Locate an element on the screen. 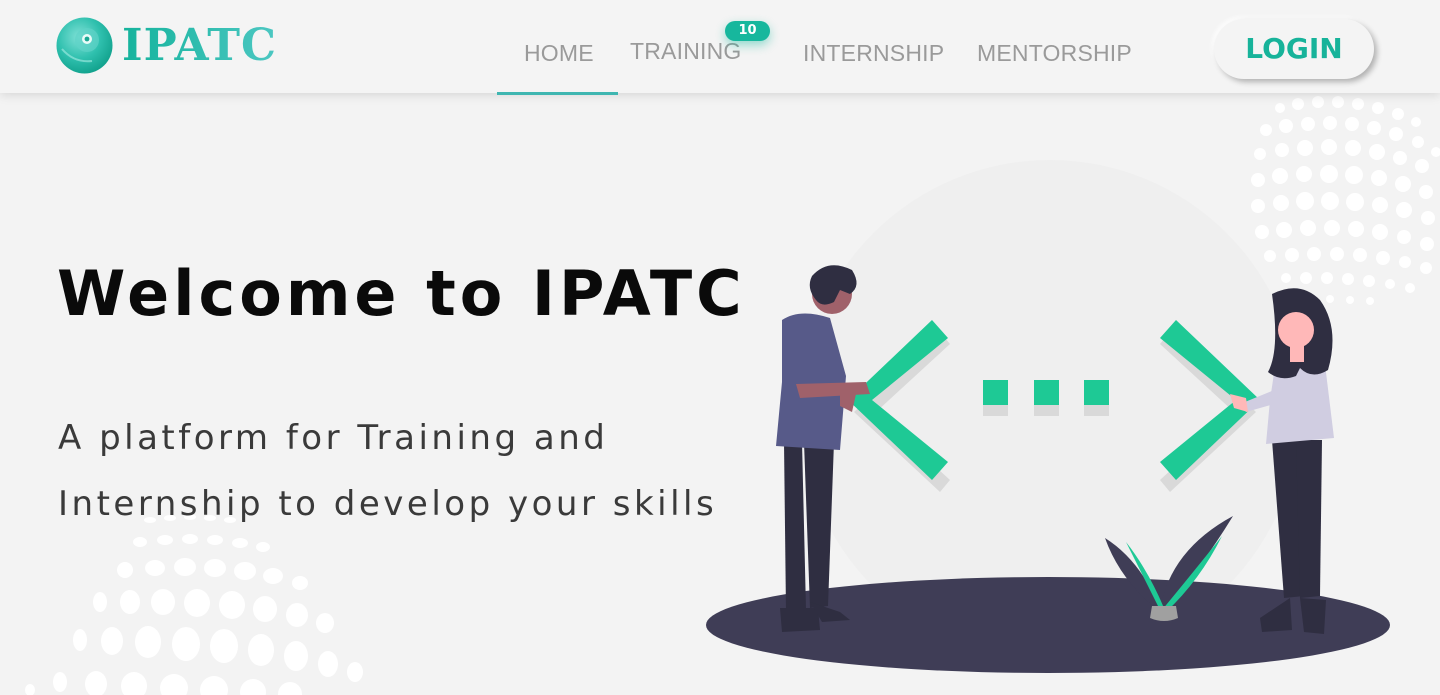 This screenshot has height=695, width=1440. ellipsis-dots is located at coordinates (1046, 392).